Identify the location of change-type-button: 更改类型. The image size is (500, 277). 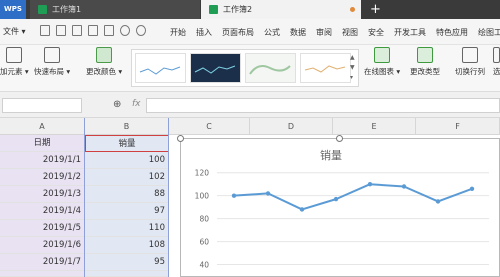
(425, 62).